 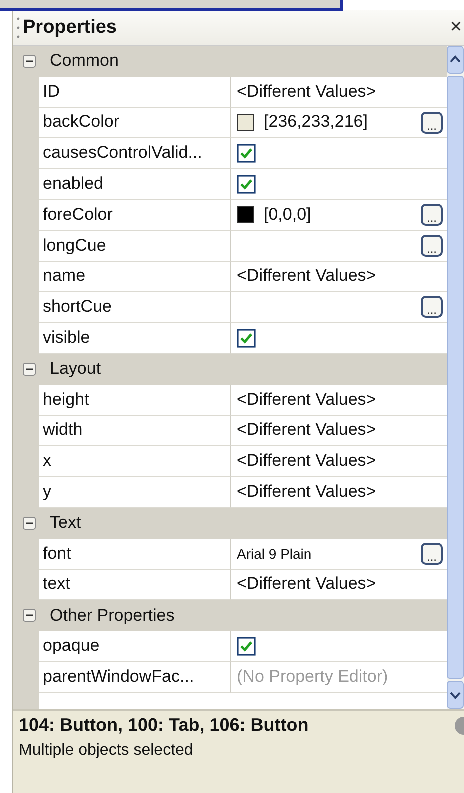 I want to click on category-label: Text, so click(x=66, y=523).